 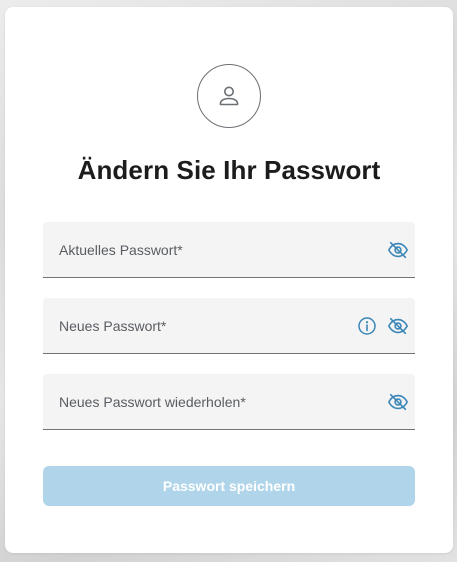 What do you see at coordinates (152, 402) in the screenshot?
I see `repeat-password-label: Neues Passwort wiederholen*` at bounding box center [152, 402].